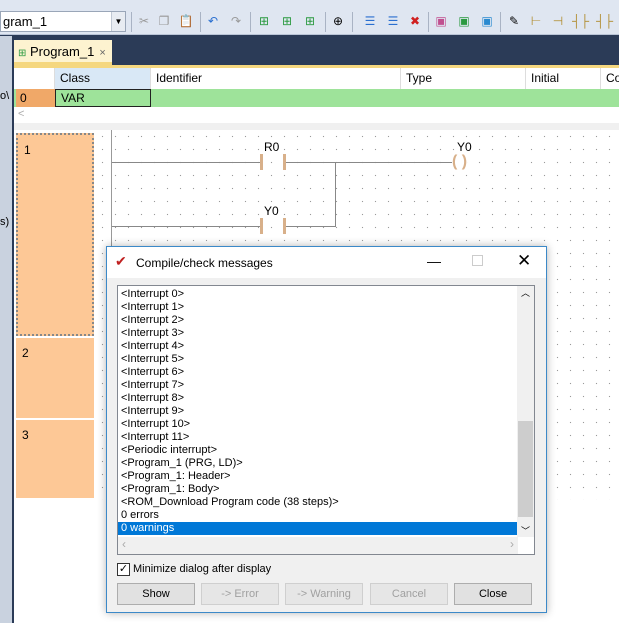 Image resolution: width=619 pixels, height=623 pixels. Describe the element at coordinates (536, 21) in the screenshot. I see `wire-icon: ⊢` at that location.